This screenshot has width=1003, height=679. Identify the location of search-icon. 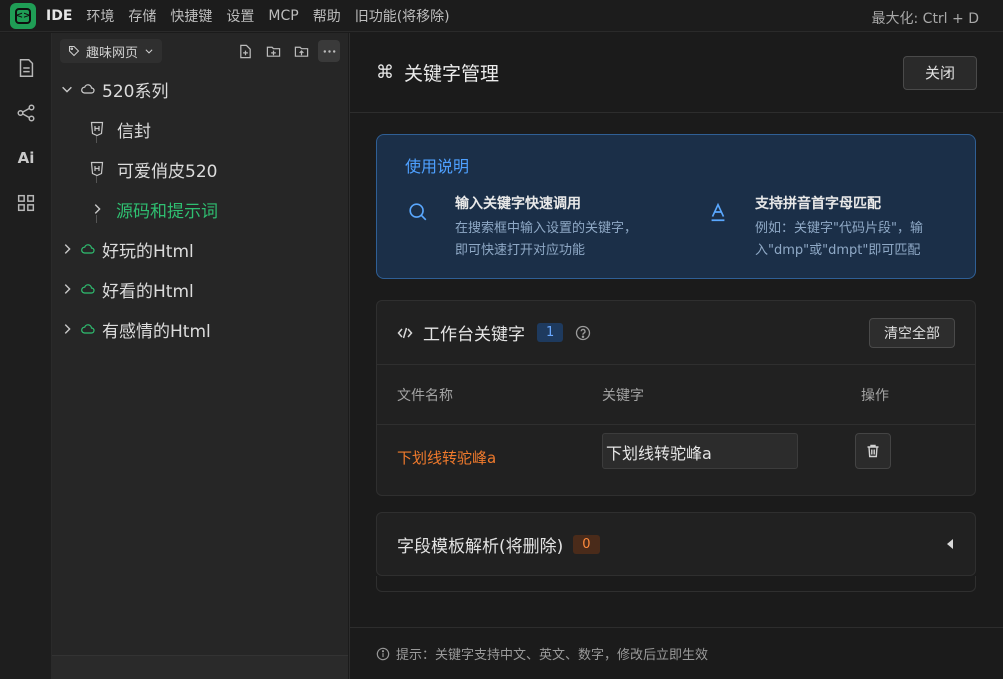
(418, 212).